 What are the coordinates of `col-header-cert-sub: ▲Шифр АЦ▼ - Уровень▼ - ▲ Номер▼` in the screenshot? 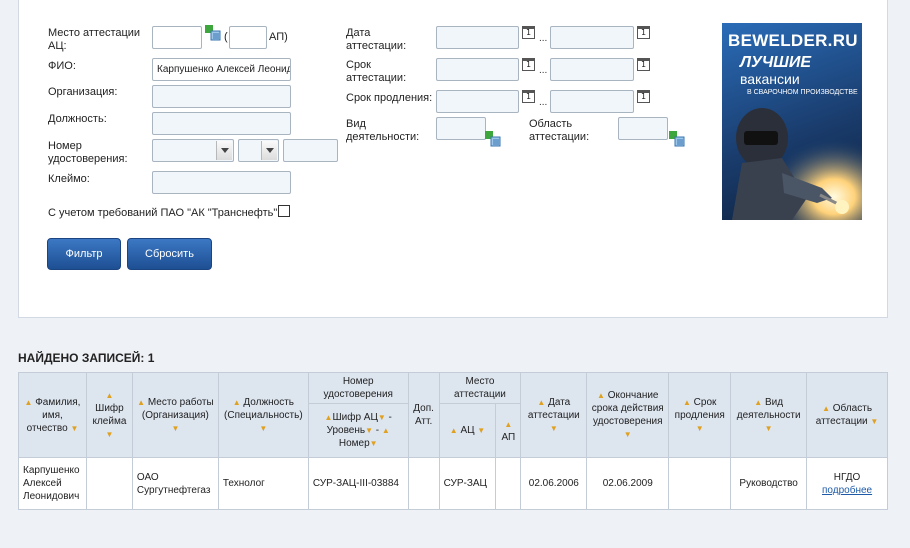 It's located at (358, 430).